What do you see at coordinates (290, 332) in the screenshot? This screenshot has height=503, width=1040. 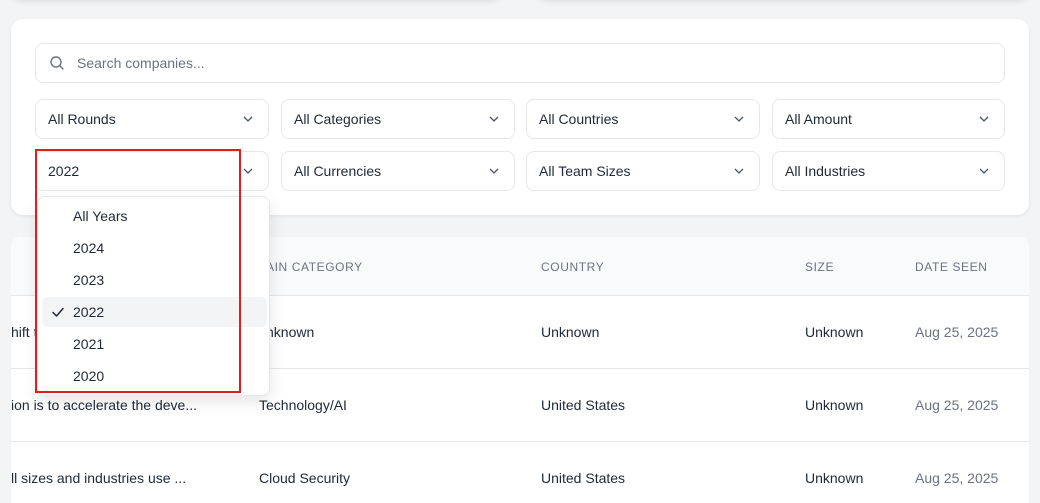 I see `cell-category: nknown` at bounding box center [290, 332].